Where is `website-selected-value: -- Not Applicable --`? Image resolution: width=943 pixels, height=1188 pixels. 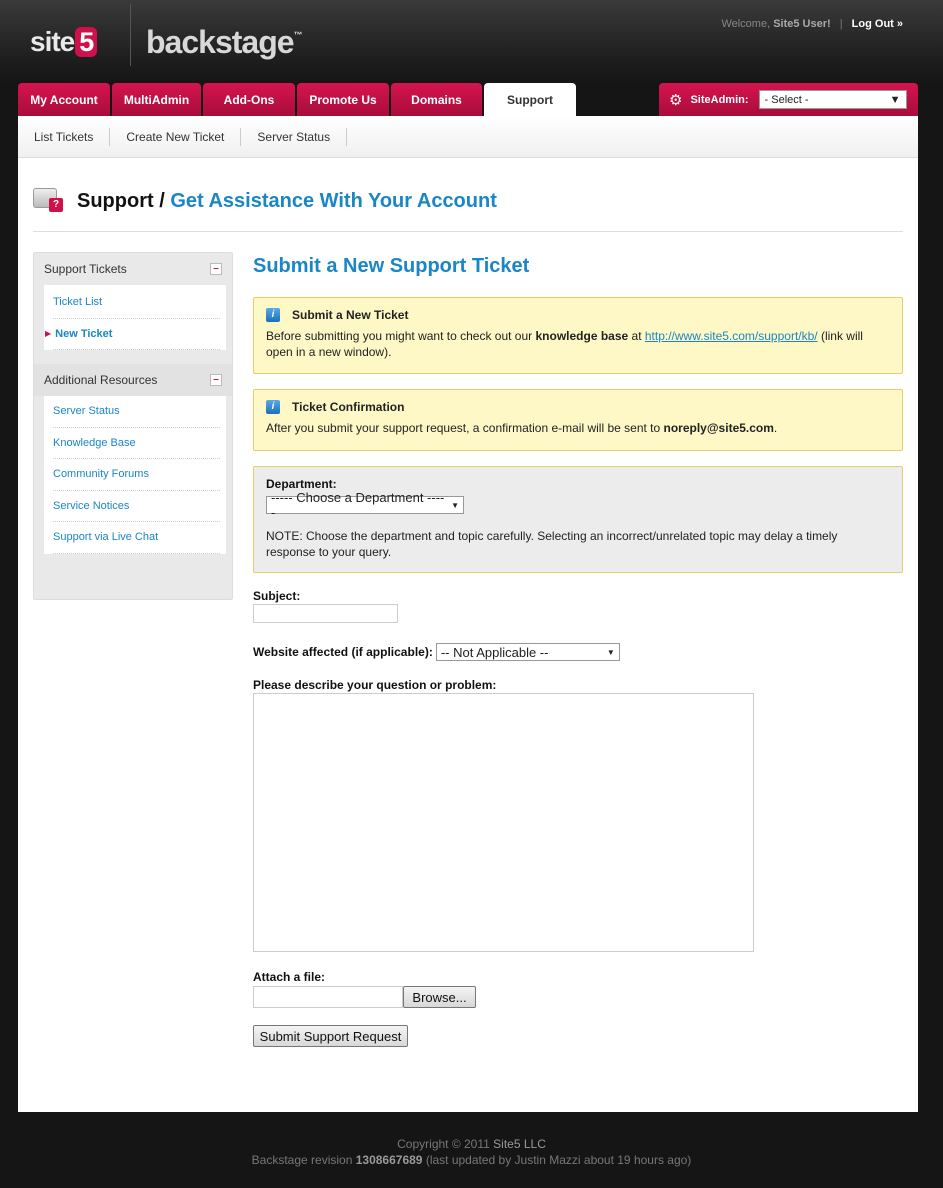
website-selected-value: -- Not Applicable -- is located at coordinates (494, 652).